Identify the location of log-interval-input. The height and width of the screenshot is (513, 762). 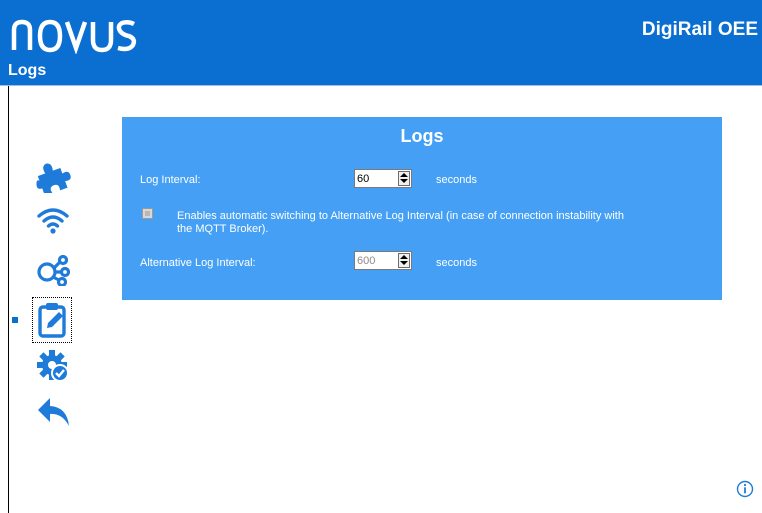
(377, 178).